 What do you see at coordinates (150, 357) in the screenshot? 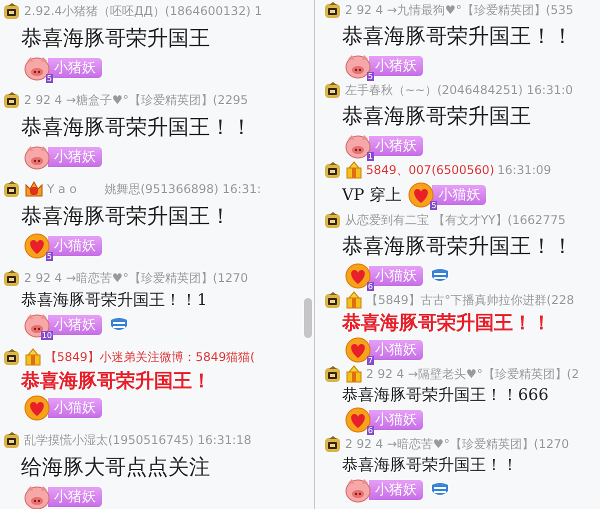
I see `user-name: 【5849】小迷弟关注微博：5849猫猫(` at bounding box center [150, 357].